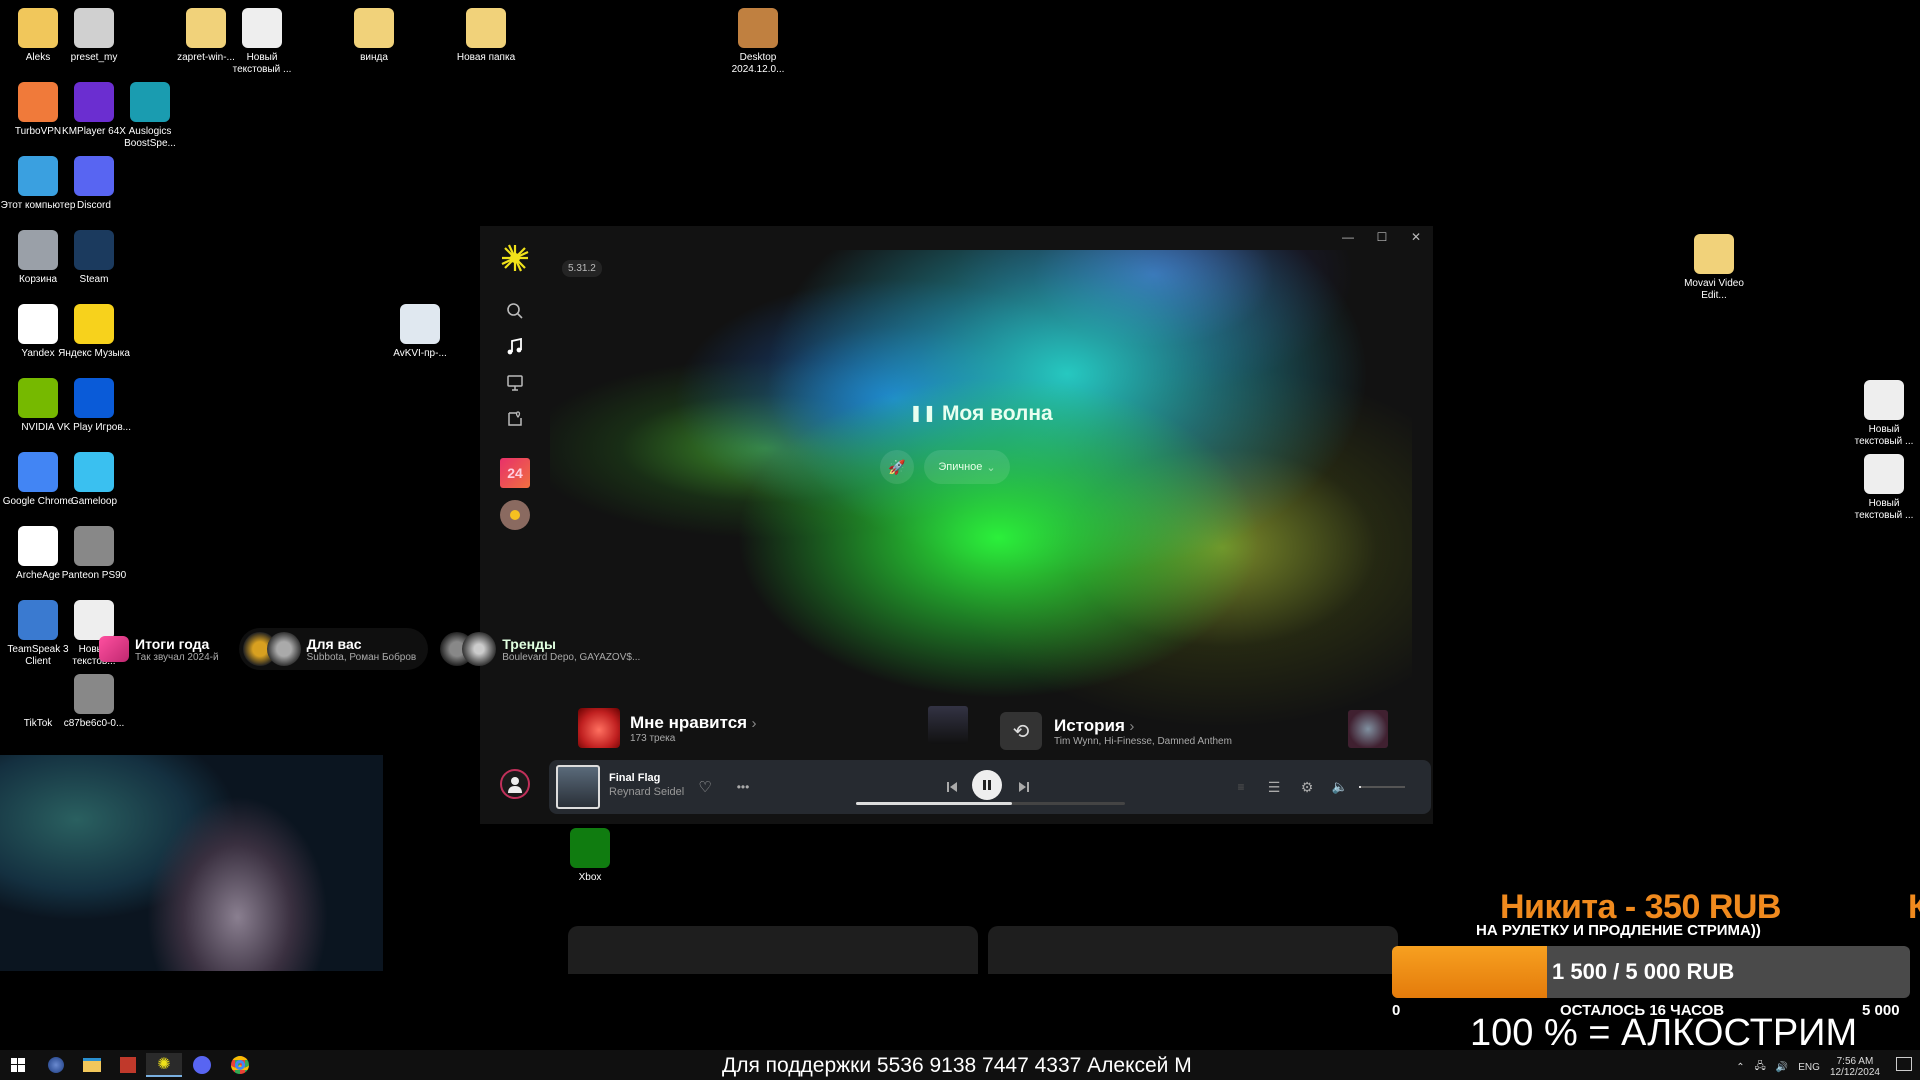 The image size is (1920, 1080). What do you see at coordinates (38, 324) in the screenshot?
I see `yandex-browser-icon` at bounding box center [38, 324].